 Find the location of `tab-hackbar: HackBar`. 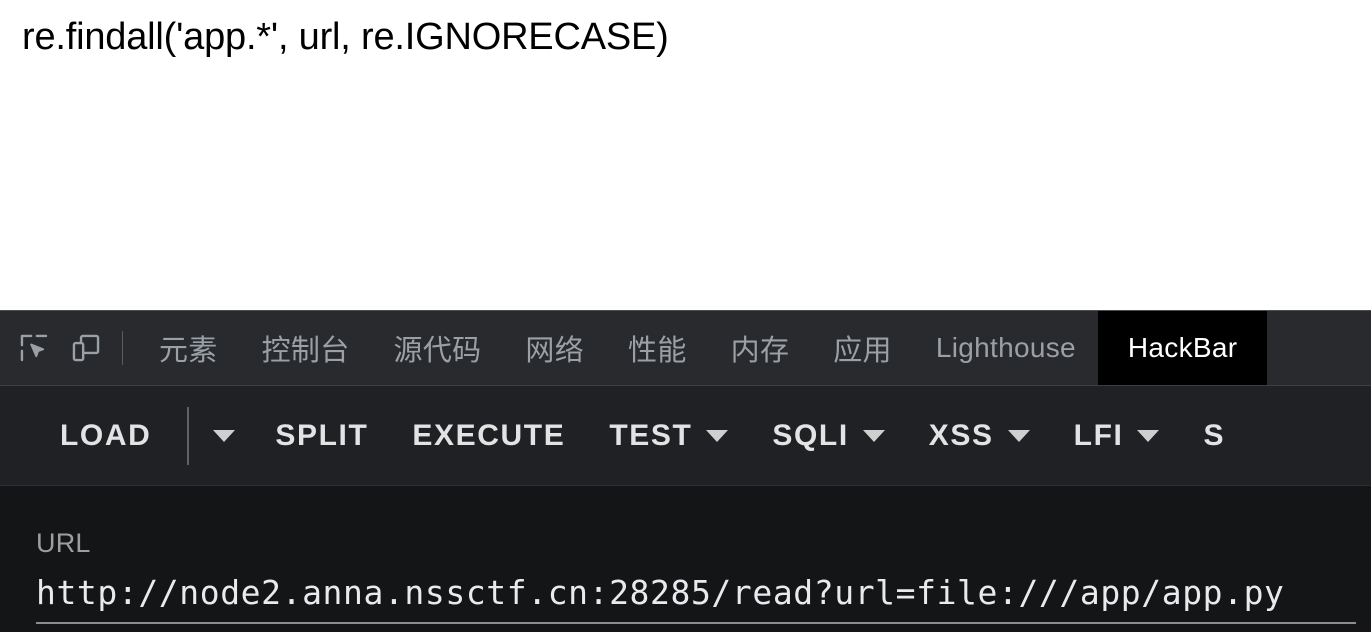

tab-hackbar: HackBar is located at coordinates (1182, 348).